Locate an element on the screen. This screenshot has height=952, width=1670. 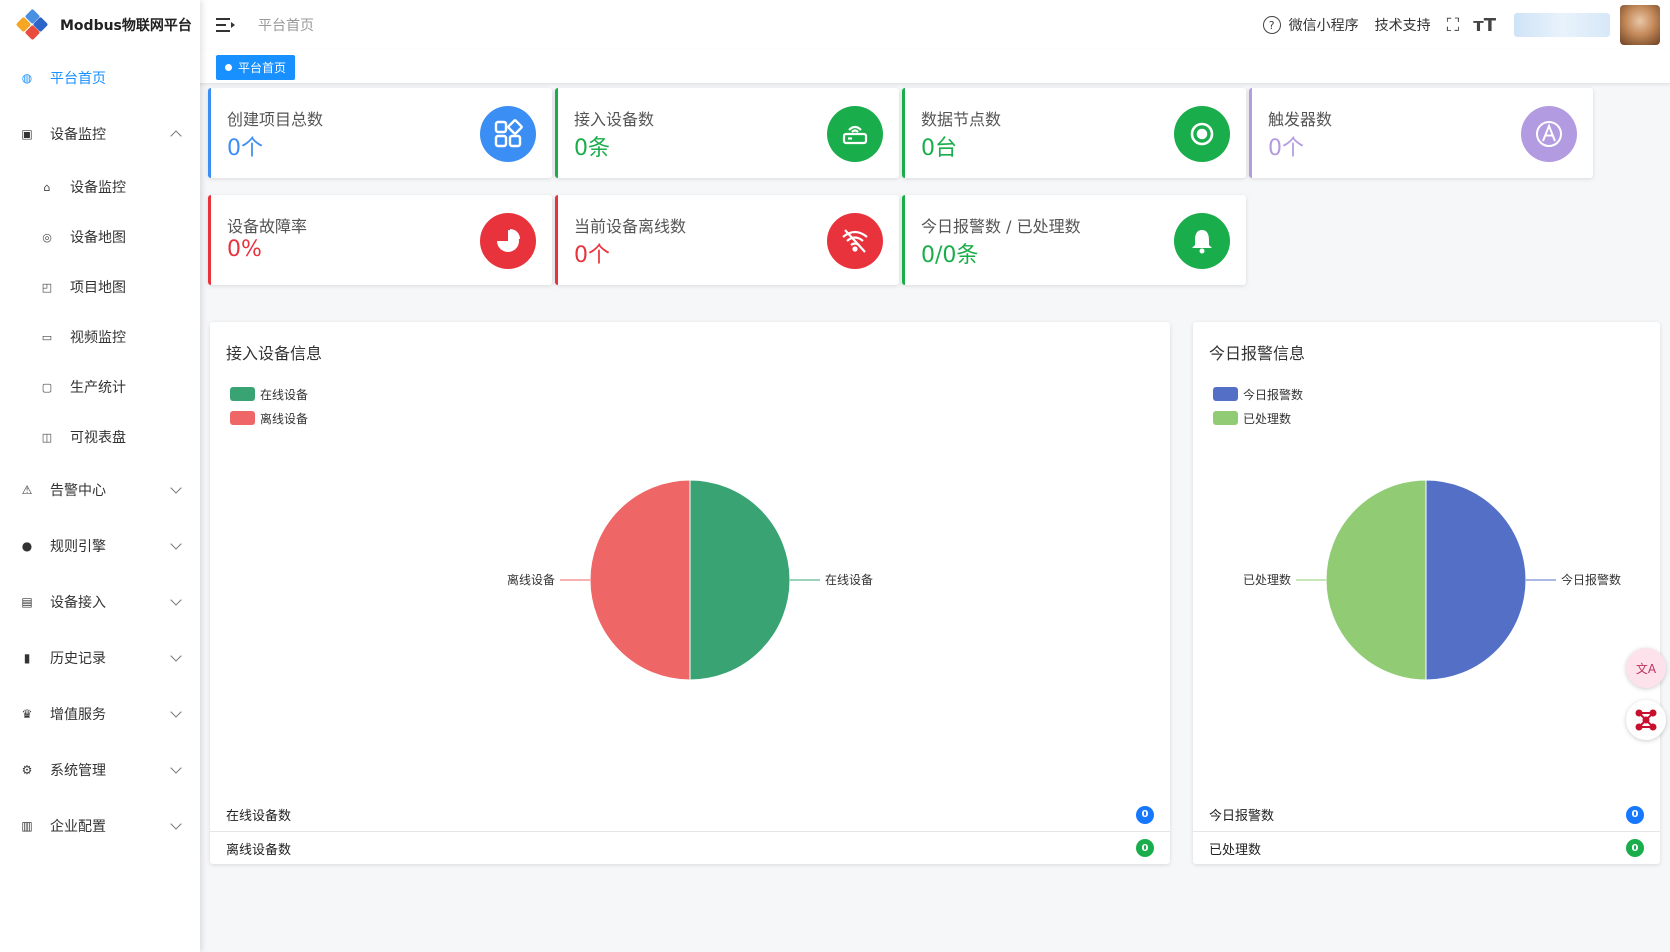
sidebar-item-label: 设备监控 is located at coordinates (78, 135).